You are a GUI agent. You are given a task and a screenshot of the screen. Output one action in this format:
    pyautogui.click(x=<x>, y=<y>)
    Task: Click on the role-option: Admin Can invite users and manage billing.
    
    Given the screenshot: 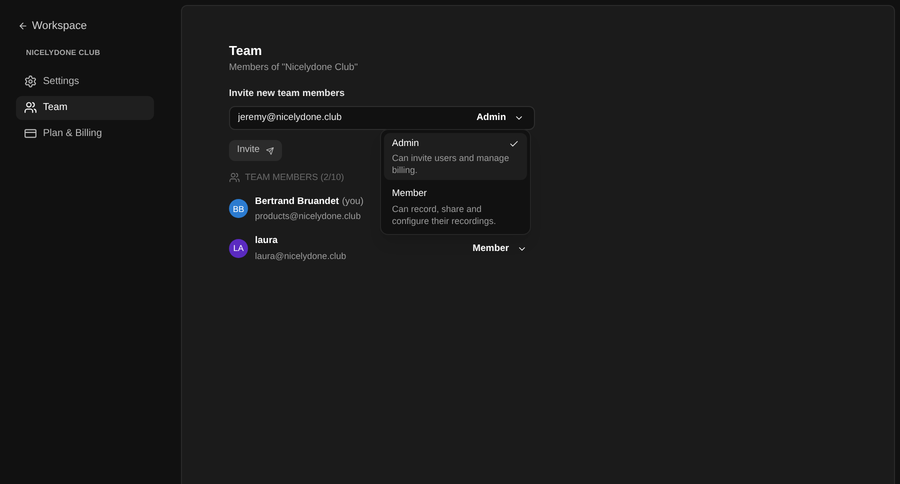 What is the action you would take?
    pyautogui.click(x=455, y=156)
    